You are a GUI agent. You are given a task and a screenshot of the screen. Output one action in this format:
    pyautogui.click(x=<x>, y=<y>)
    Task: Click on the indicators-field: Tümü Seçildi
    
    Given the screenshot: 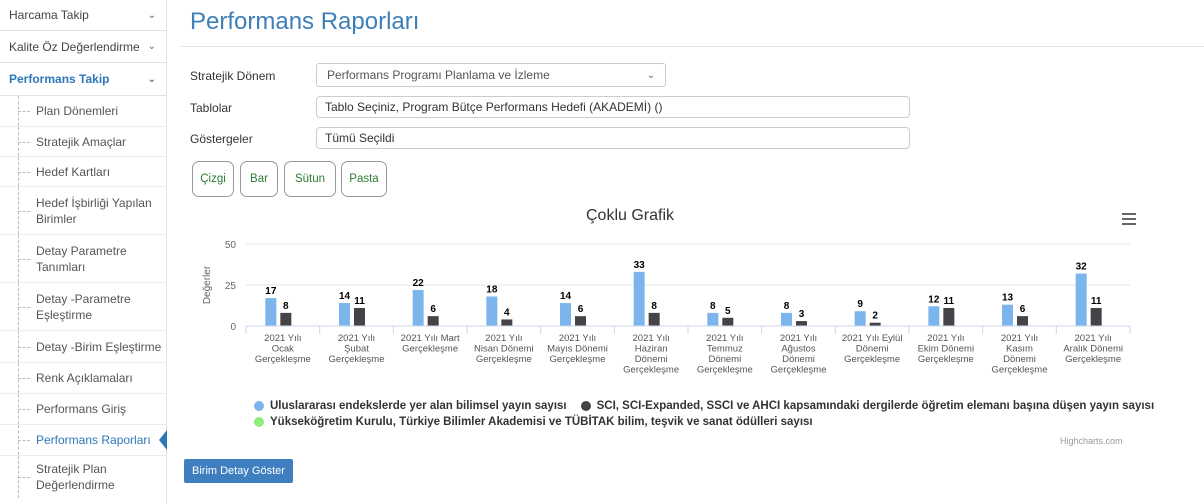 What is the action you would take?
    pyautogui.click(x=613, y=138)
    